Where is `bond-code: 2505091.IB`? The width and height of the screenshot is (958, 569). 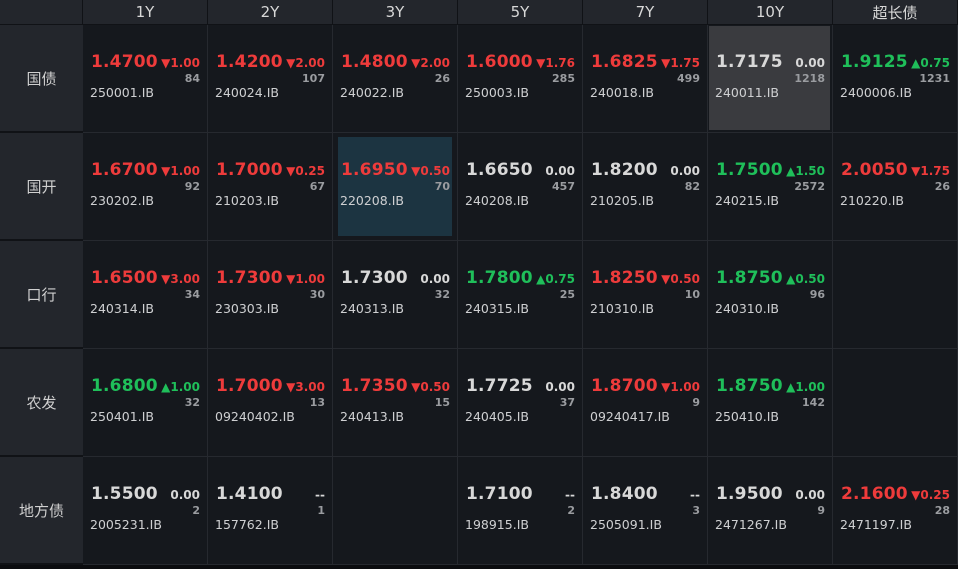
bond-code: 2505091.IB is located at coordinates (626, 524).